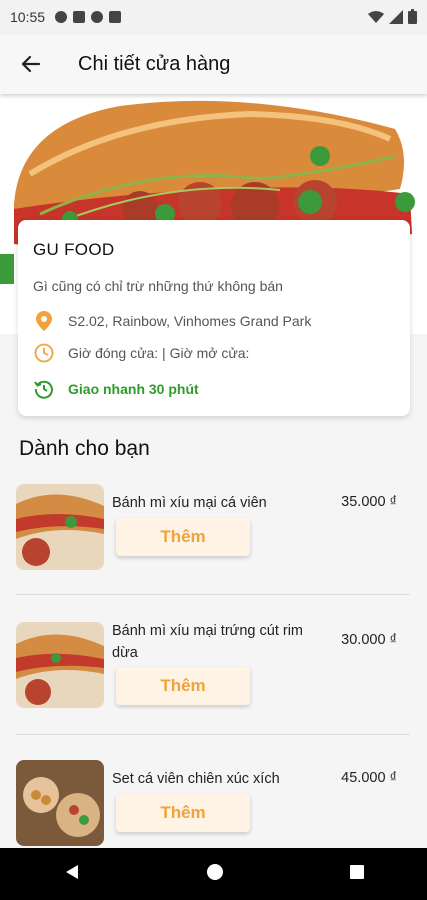  Describe the element at coordinates (79, 17) in the screenshot. I see `shield-status-icon` at that location.